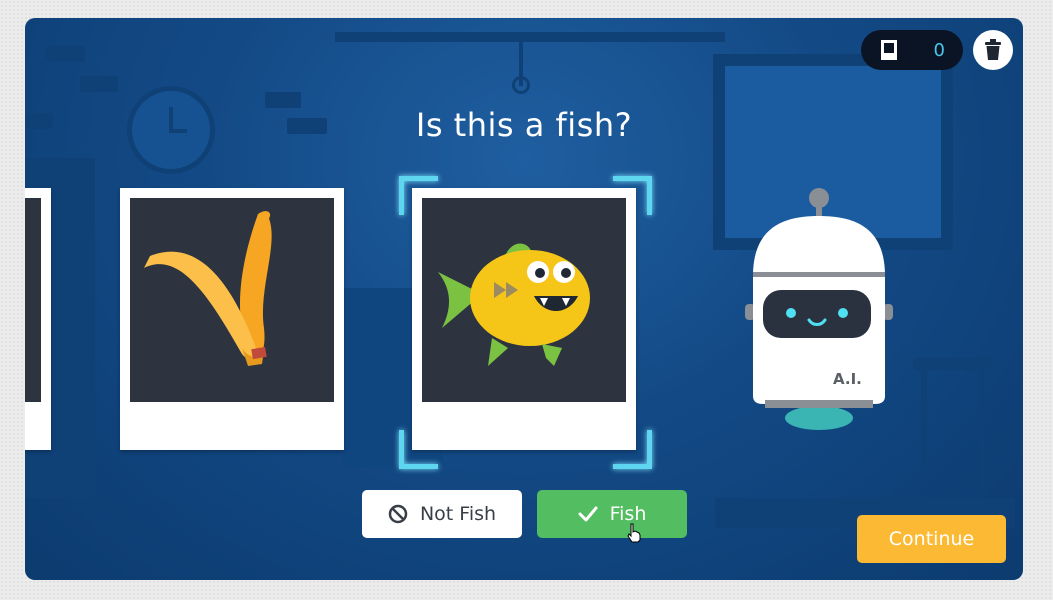 The height and width of the screenshot is (600, 1053). I want to click on robot-label: A.I., so click(847, 379).